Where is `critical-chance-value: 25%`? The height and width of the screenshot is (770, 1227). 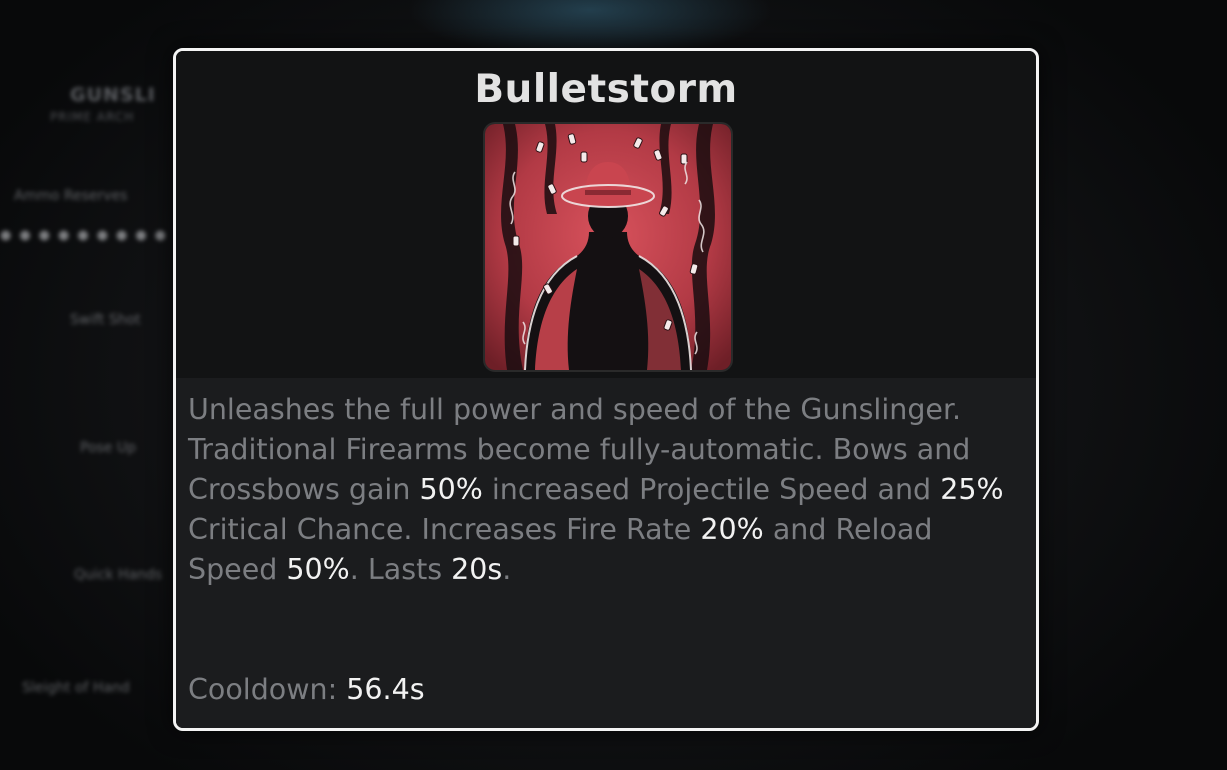 critical-chance-value: 25% is located at coordinates (972, 489).